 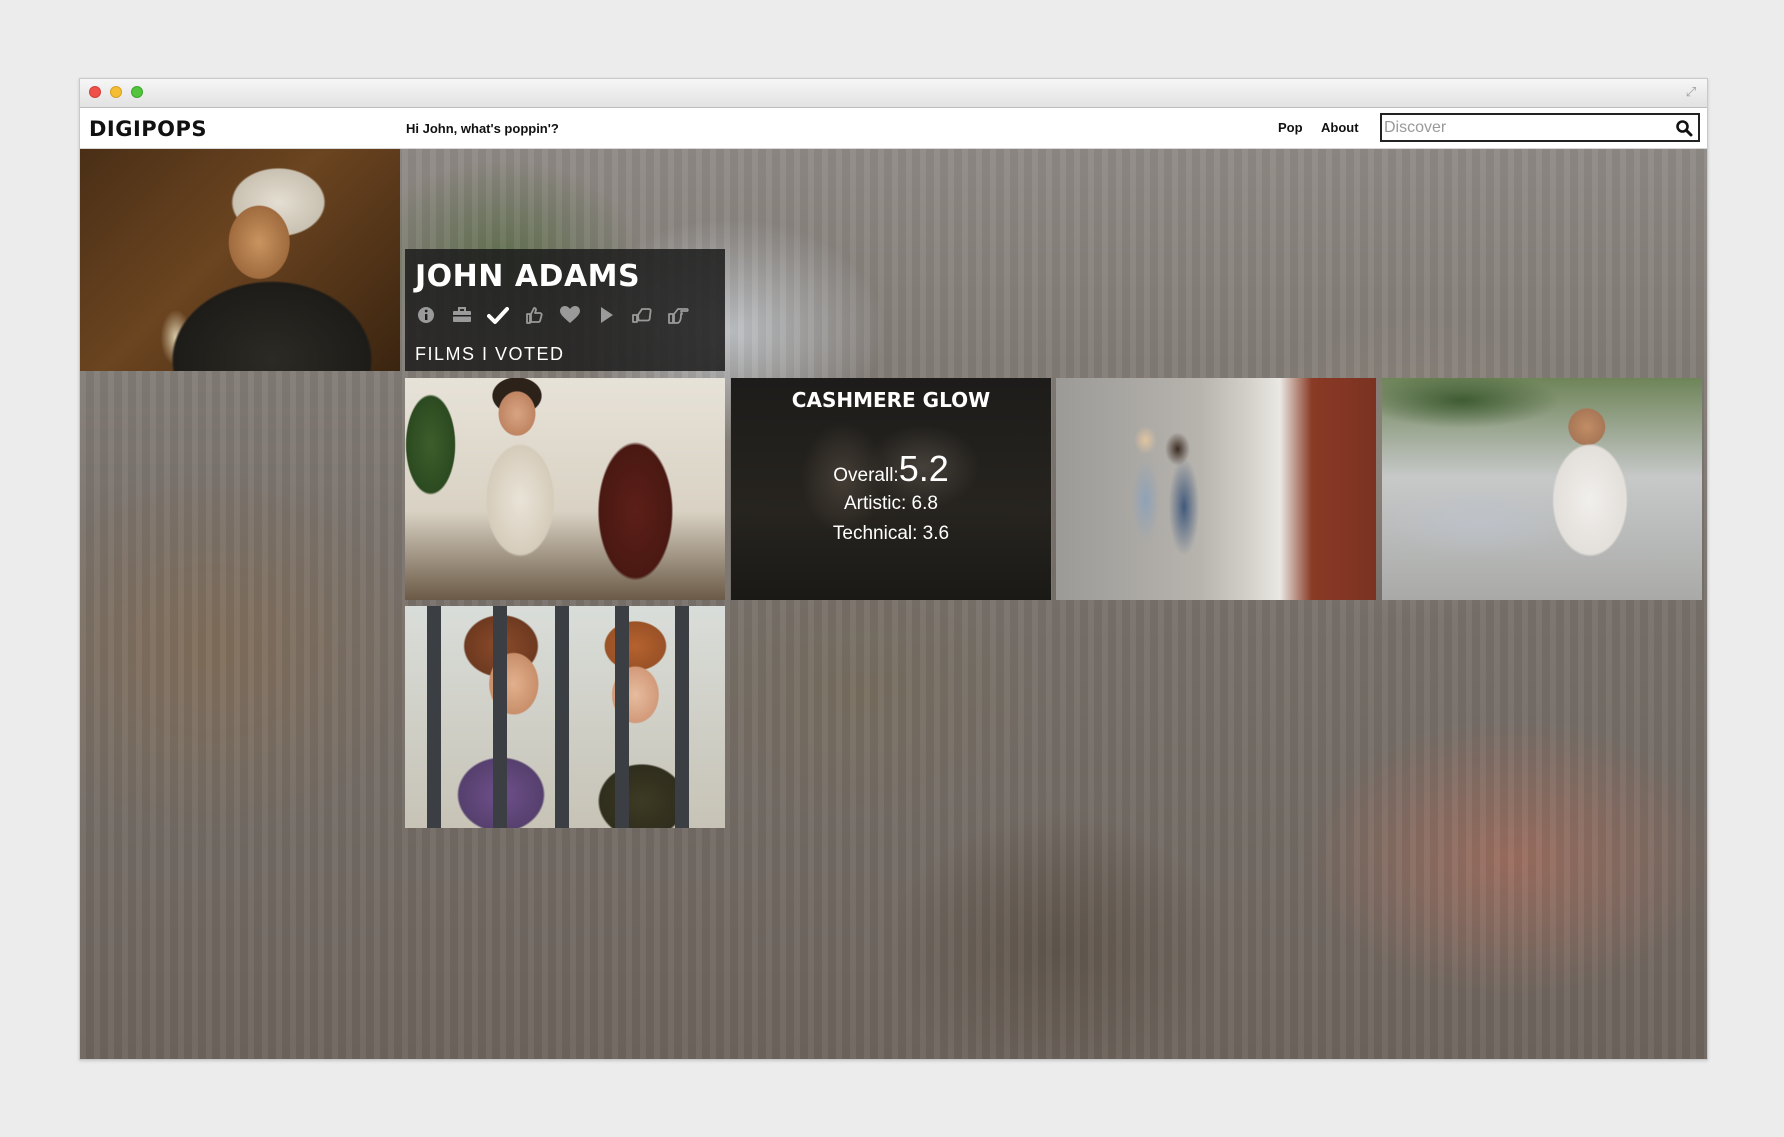 What do you see at coordinates (1290, 127) in the screenshot?
I see `nav-link-pop: Pop` at bounding box center [1290, 127].